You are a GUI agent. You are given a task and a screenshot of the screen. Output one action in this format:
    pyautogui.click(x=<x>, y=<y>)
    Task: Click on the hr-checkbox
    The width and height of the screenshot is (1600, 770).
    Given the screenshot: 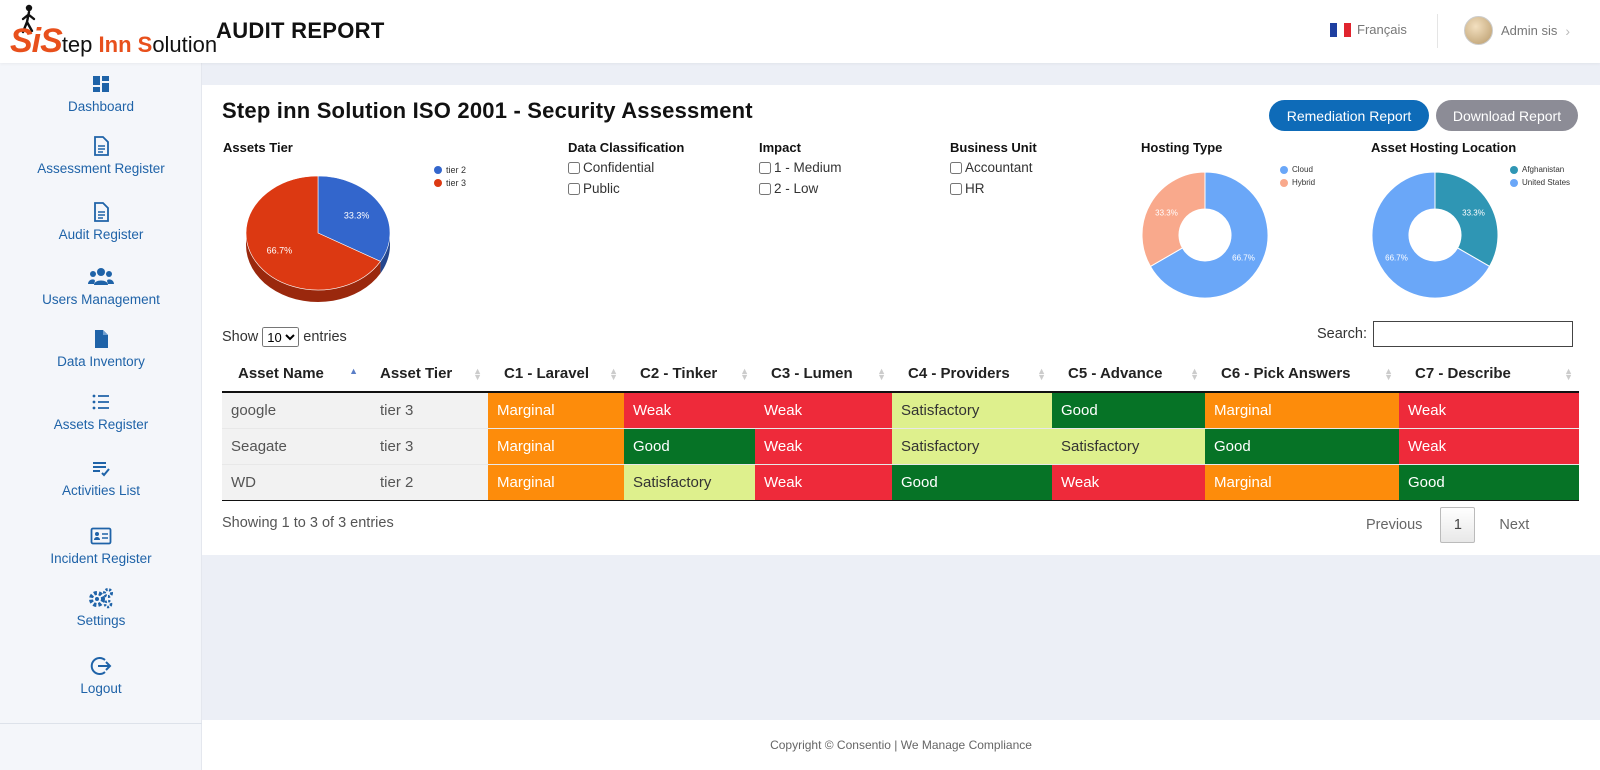 What is the action you would take?
    pyautogui.click(x=956, y=188)
    